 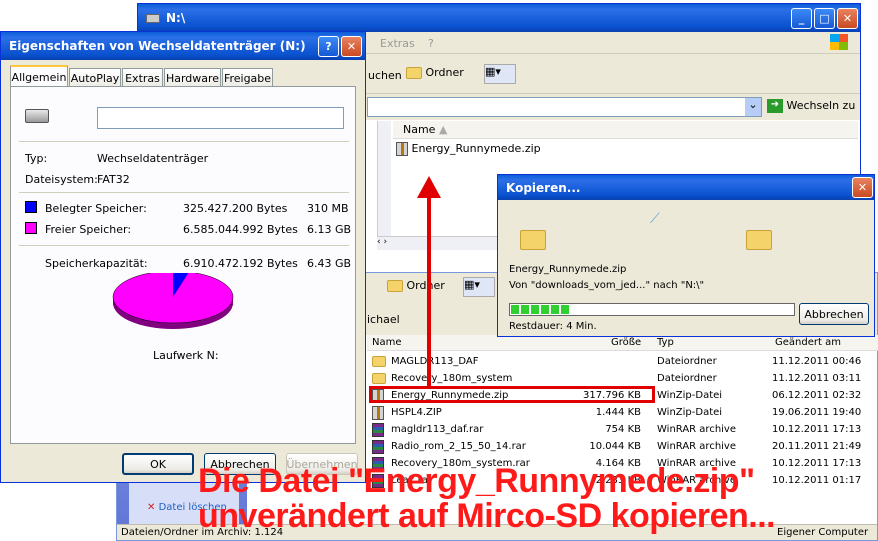 What do you see at coordinates (823, 532) in the screenshot?
I see `computer-label: Eigener Computer` at bounding box center [823, 532].